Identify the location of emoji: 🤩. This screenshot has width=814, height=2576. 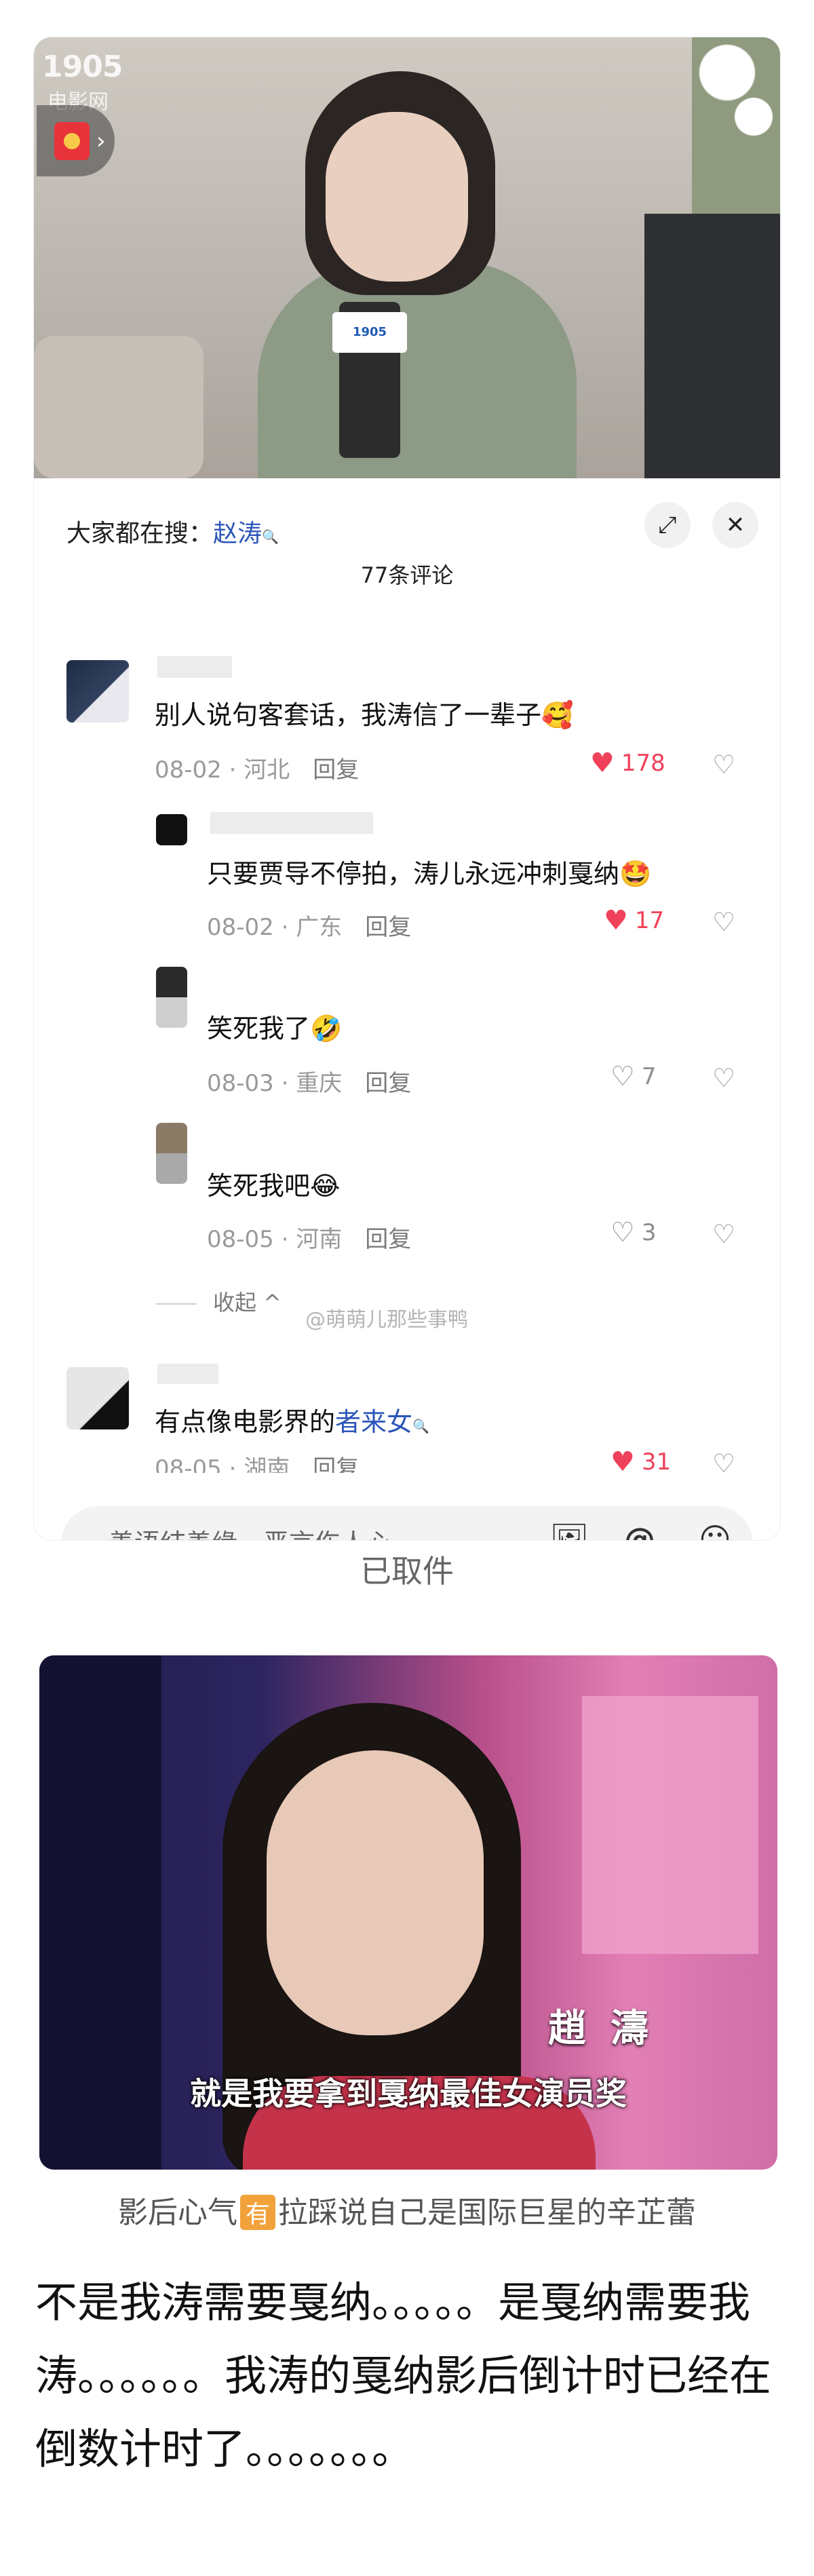
(635, 874).